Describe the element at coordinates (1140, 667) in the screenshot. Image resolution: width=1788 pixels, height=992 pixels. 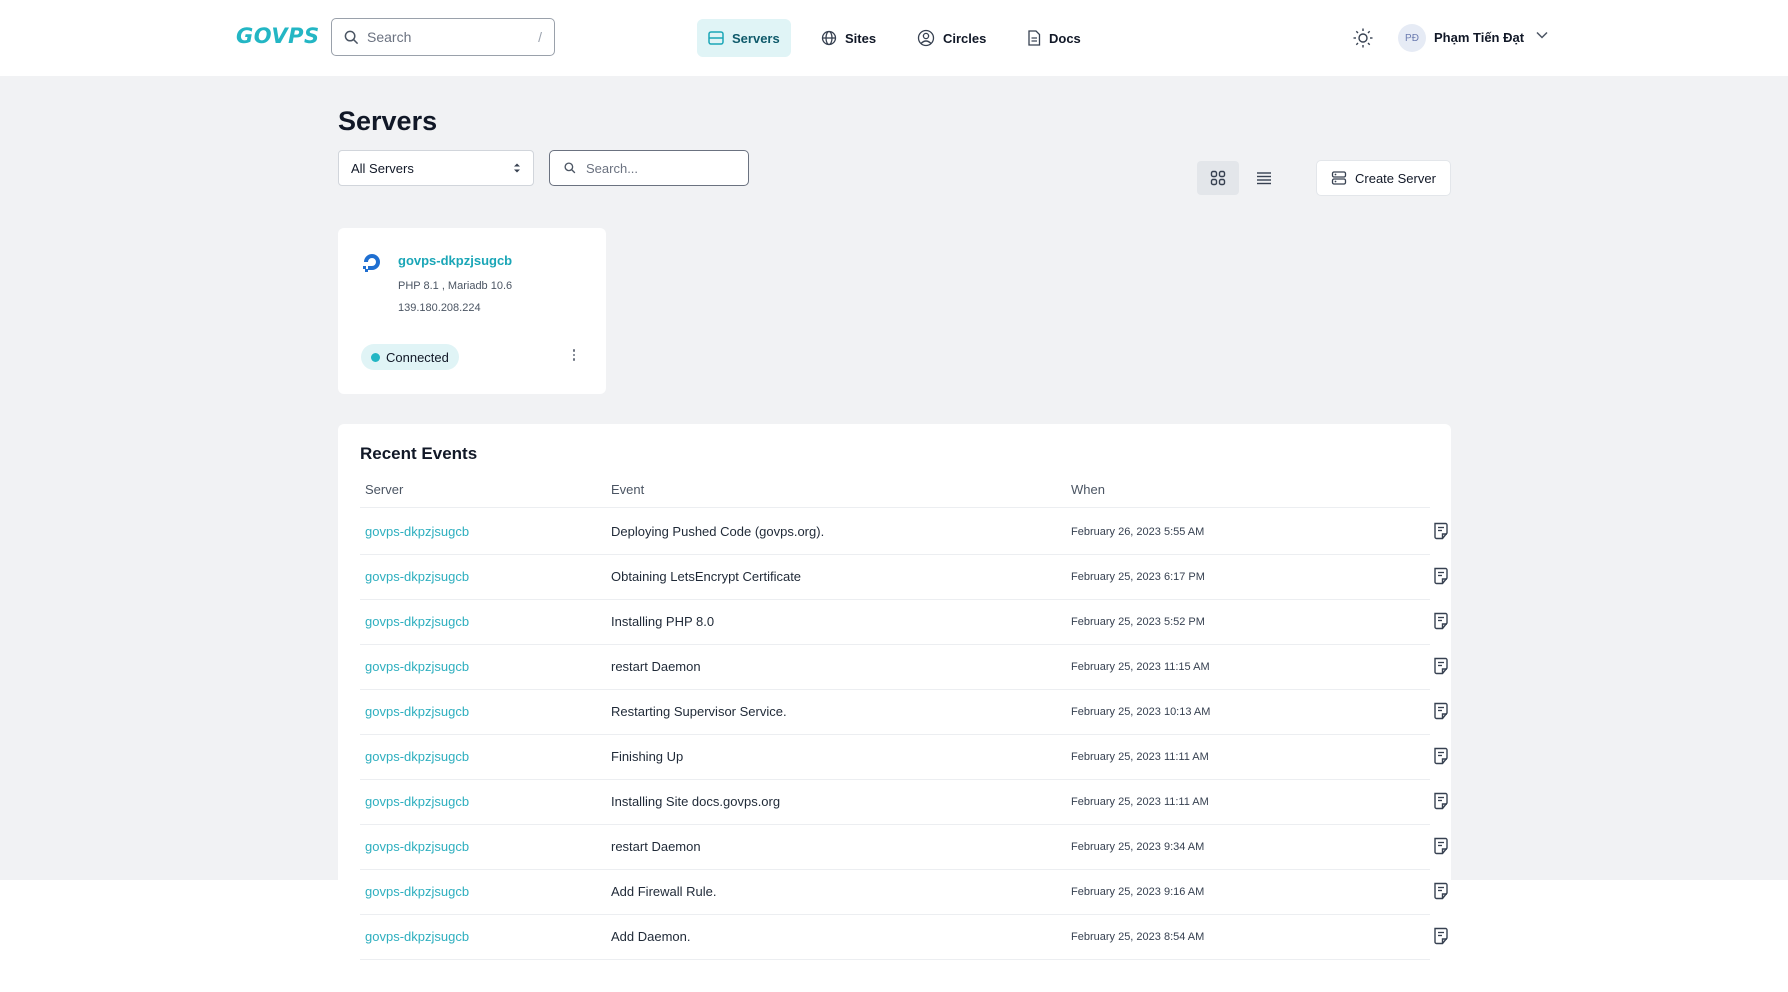
I see `event-timestamp: February 25, 2023 11:15 AM` at that location.